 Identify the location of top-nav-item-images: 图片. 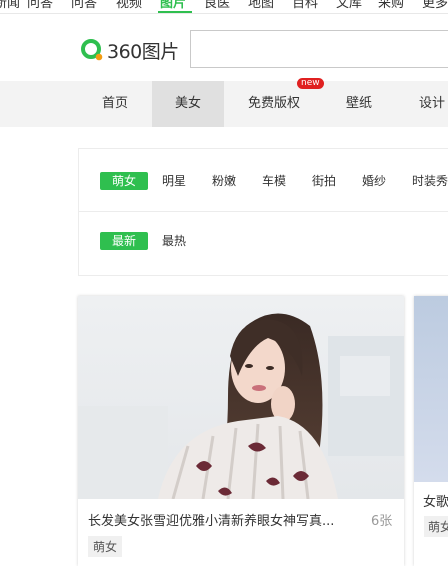
(173, 5).